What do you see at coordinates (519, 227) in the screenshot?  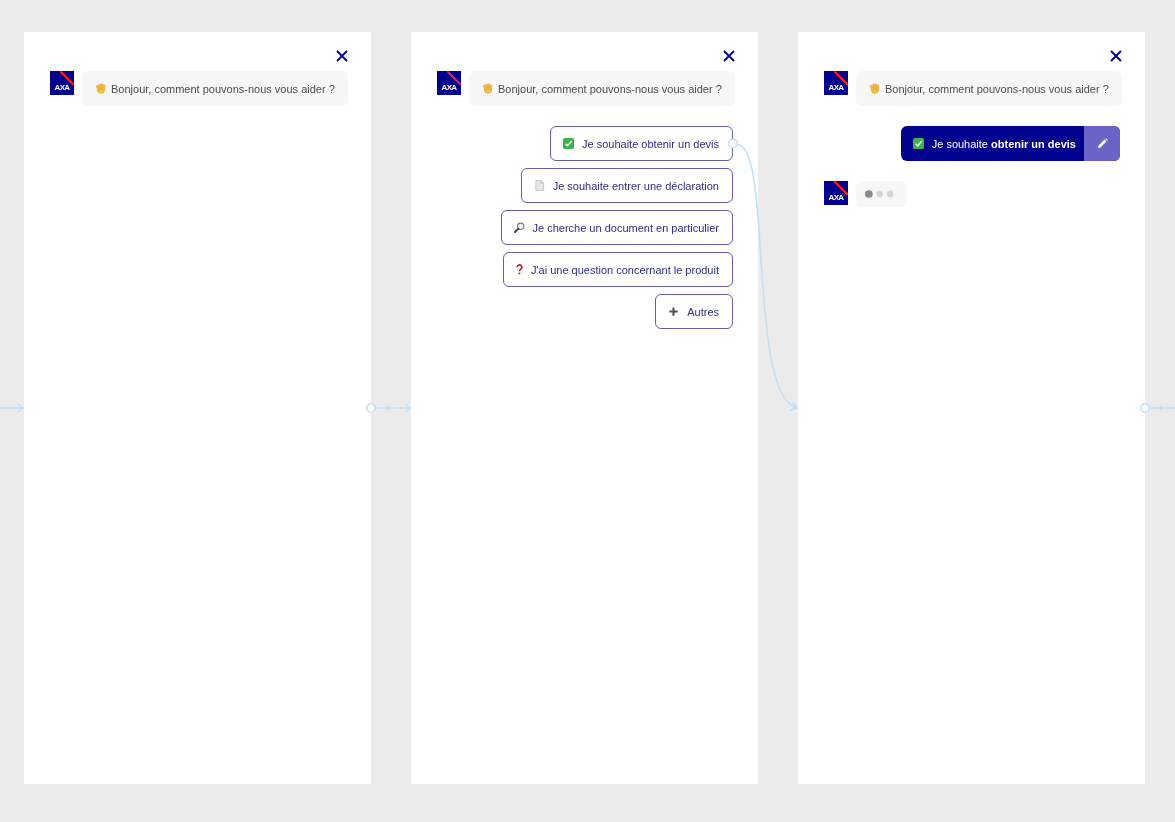 I see `magnifier-icon` at bounding box center [519, 227].